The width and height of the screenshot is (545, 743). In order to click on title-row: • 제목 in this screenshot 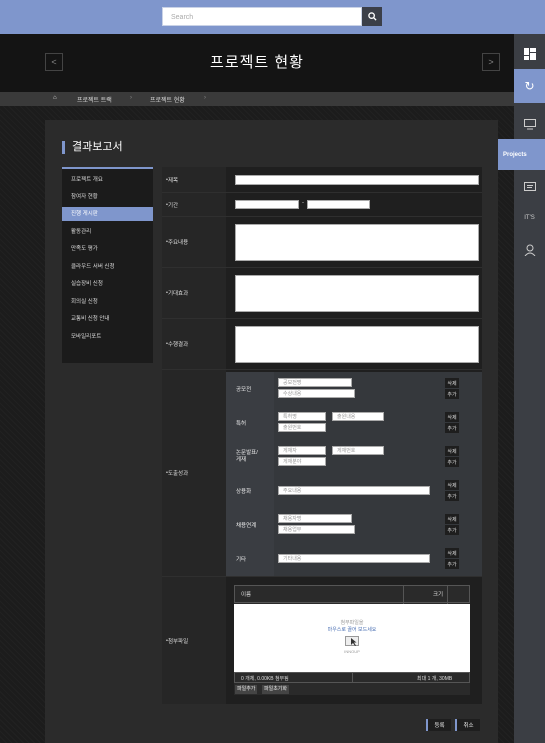, I will do `click(322, 180)`.